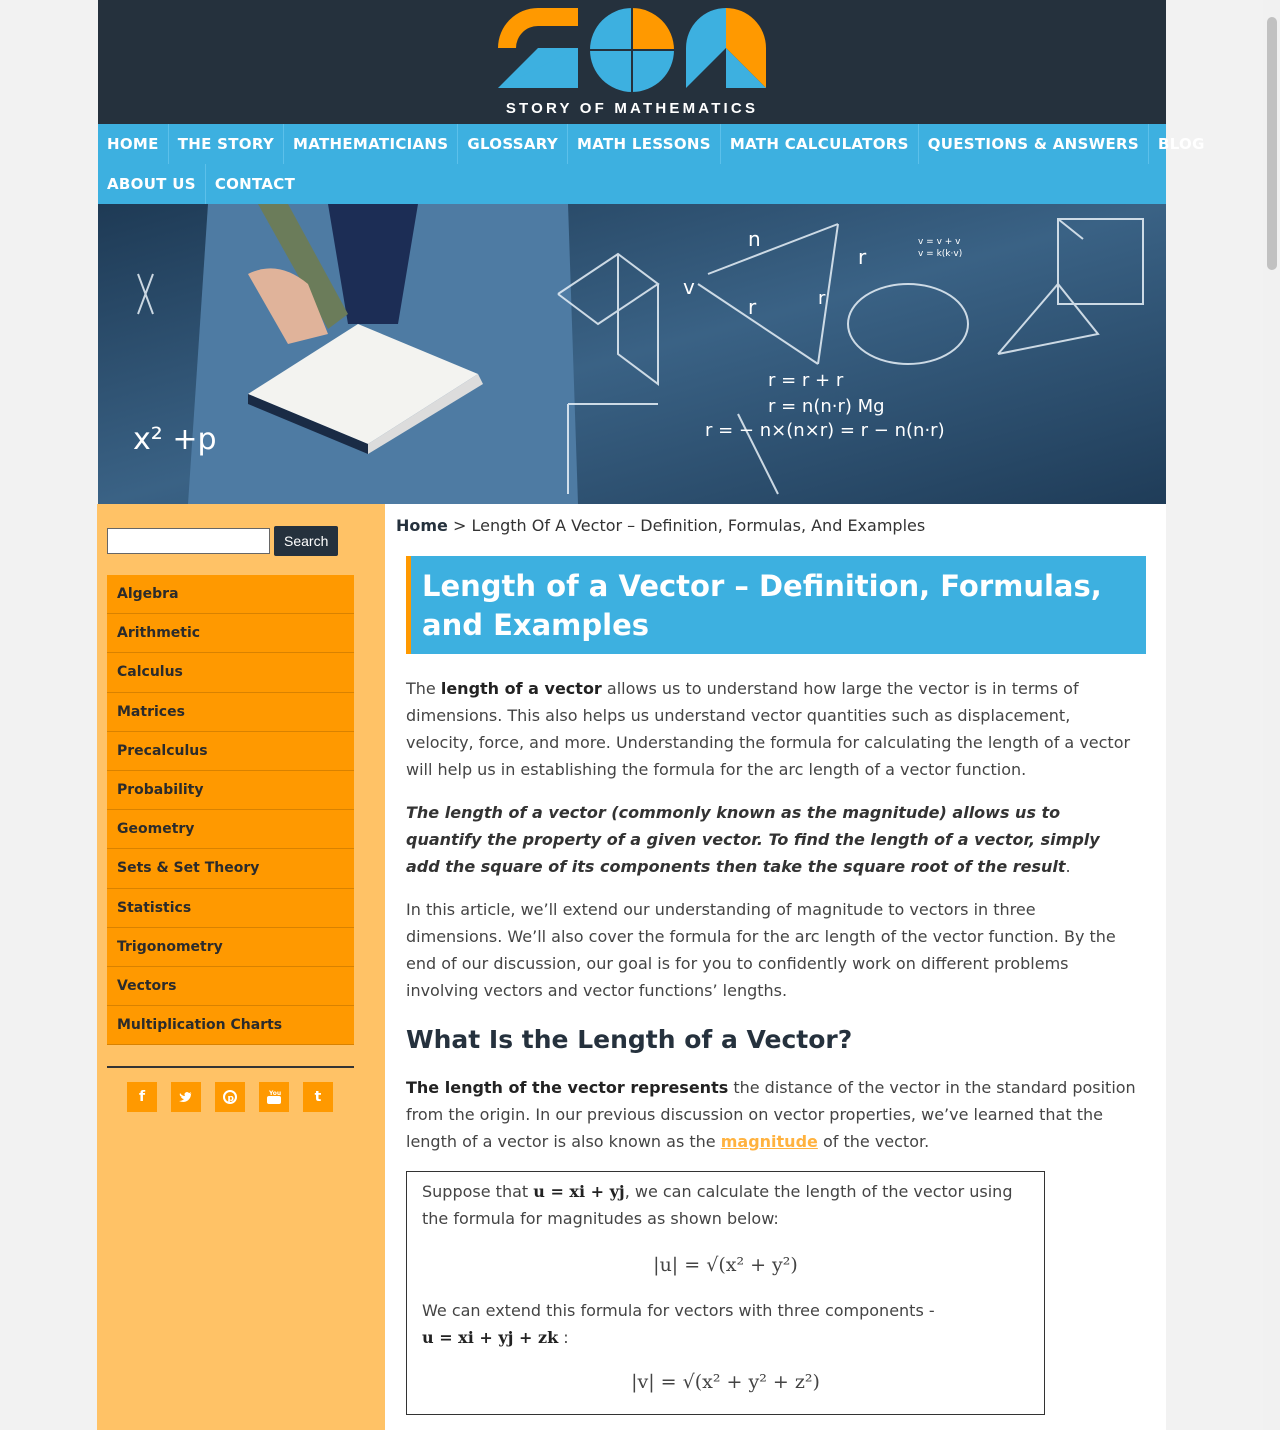 Image resolution: width=1280 pixels, height=1430 pixels. What do you see at coordinates (873, 1141) in the screenshot?
I see `section-text-end: of the vector.` at bounding box center [873, 1141].